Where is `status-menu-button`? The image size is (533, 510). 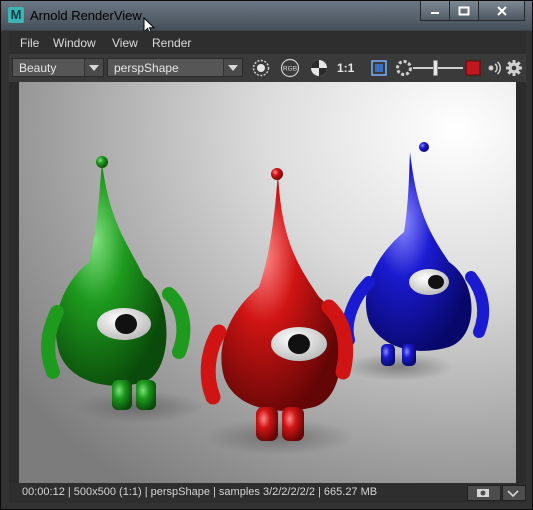
status-menu-button is located at coordinates (514, 493).